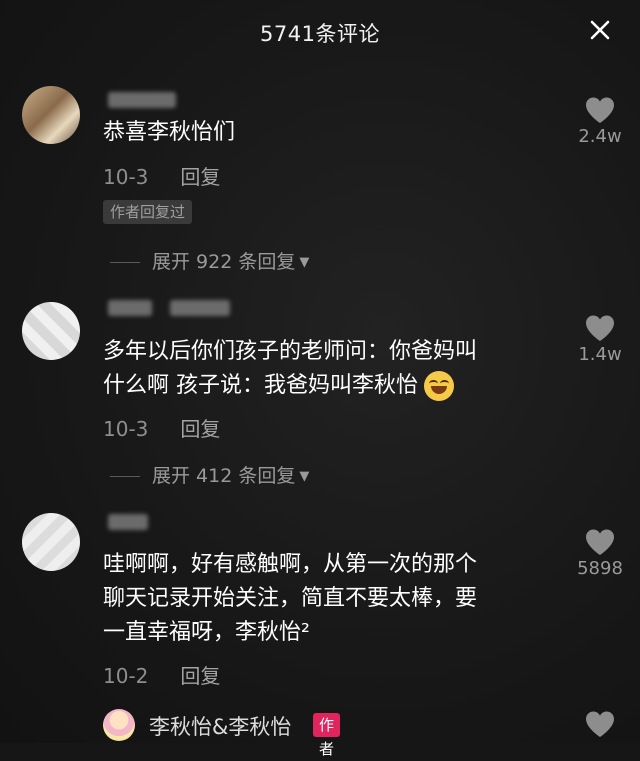 This screenshot has width=640, height=761. I want to click on like-button: 1.4w, so click(600, 339).